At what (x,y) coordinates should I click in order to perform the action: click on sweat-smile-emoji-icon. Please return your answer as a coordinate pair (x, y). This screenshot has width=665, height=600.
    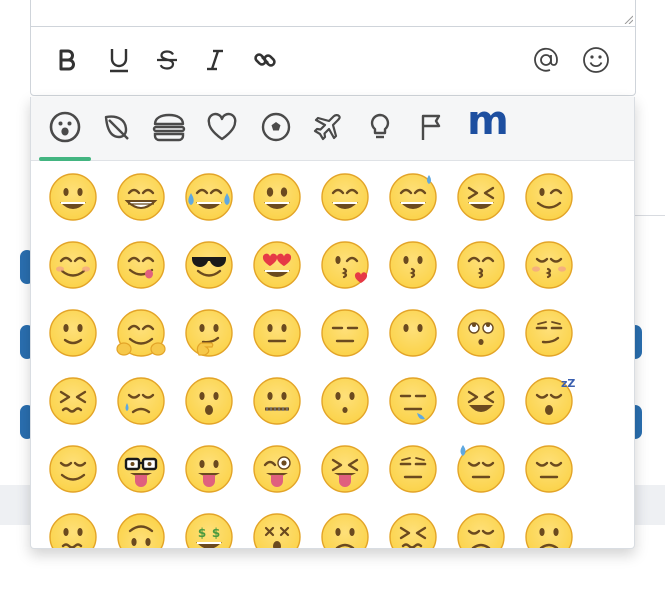
    Looking at the image, I should click on (413, 197).